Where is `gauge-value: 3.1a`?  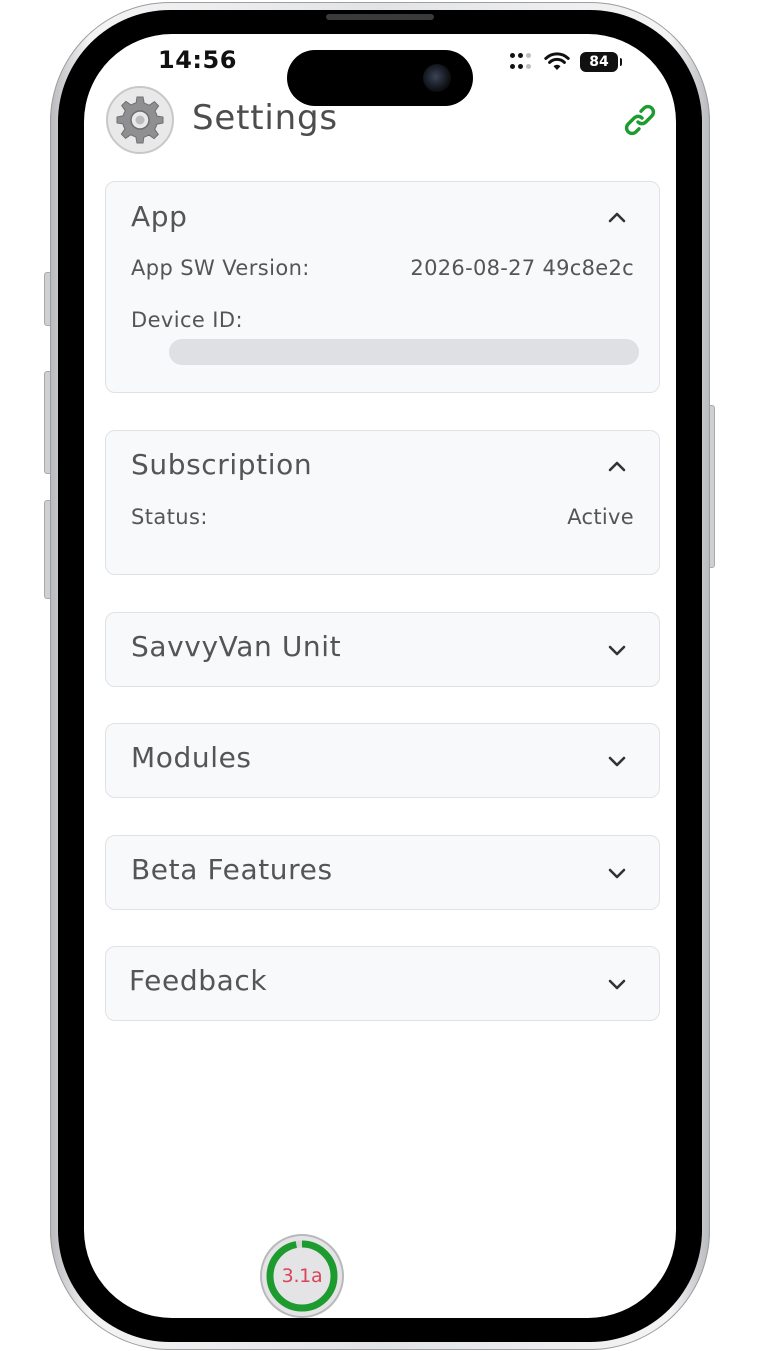
gauge-value: 3.1a is located at coordinates (302, 1276).